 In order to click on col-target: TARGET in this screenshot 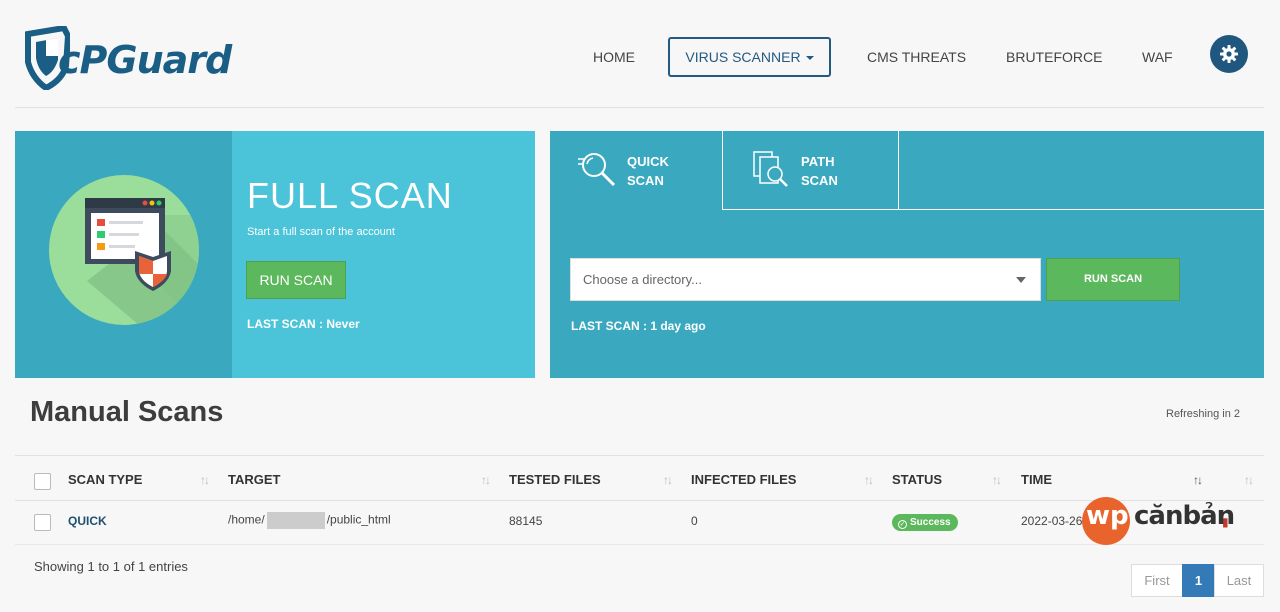, I will do `click(254, 479)`.